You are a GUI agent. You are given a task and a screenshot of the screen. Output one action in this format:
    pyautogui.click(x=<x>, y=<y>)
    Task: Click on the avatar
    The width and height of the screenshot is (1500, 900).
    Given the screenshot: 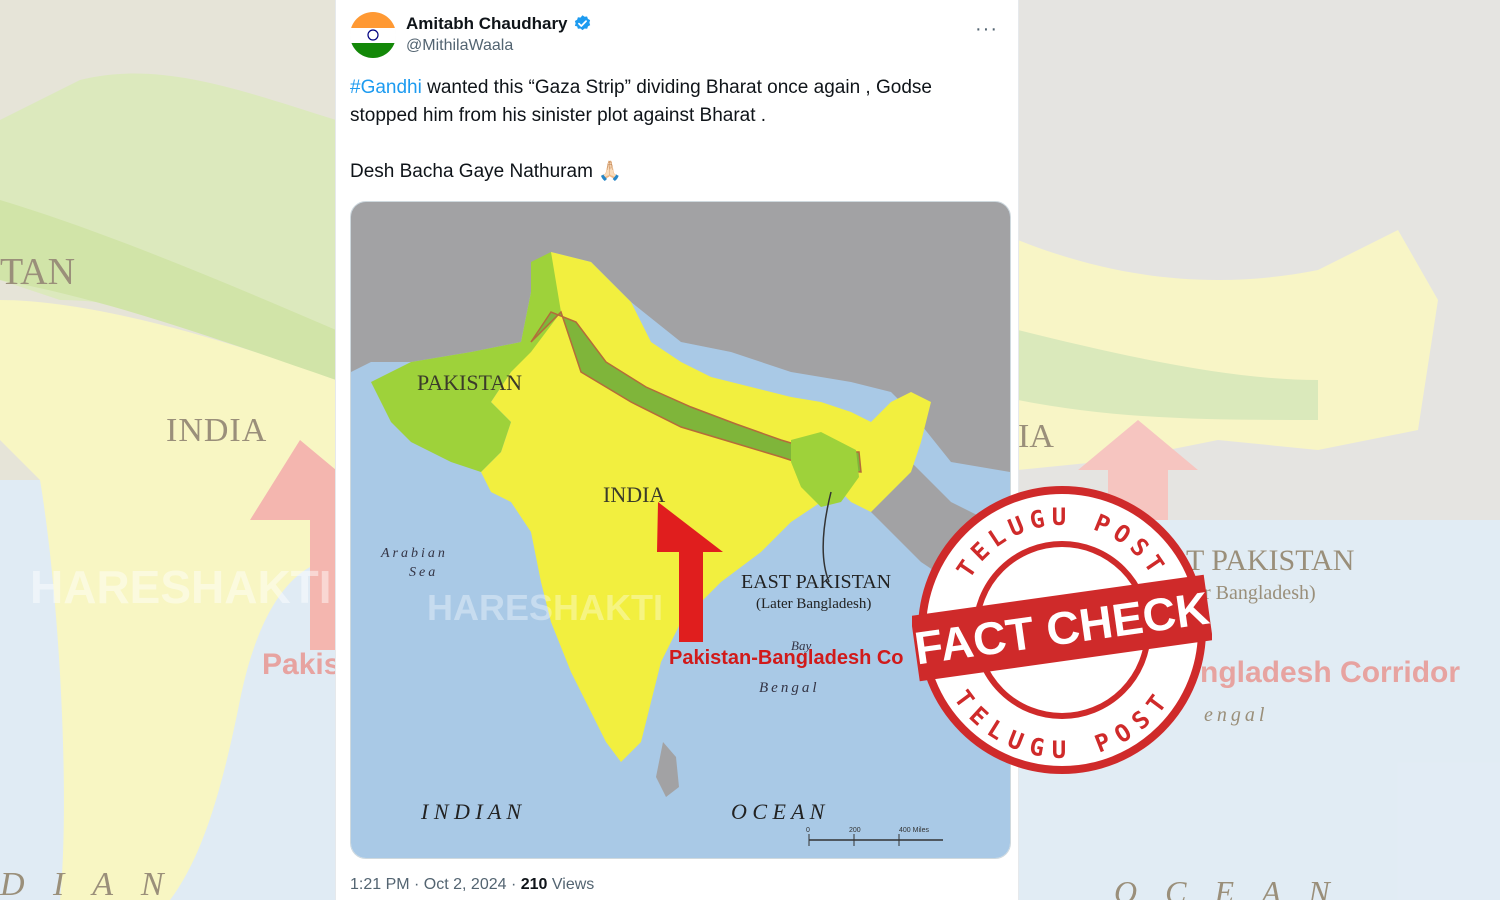 What is the action you would take?
    pyautogui.click(x=373, y=35)
    